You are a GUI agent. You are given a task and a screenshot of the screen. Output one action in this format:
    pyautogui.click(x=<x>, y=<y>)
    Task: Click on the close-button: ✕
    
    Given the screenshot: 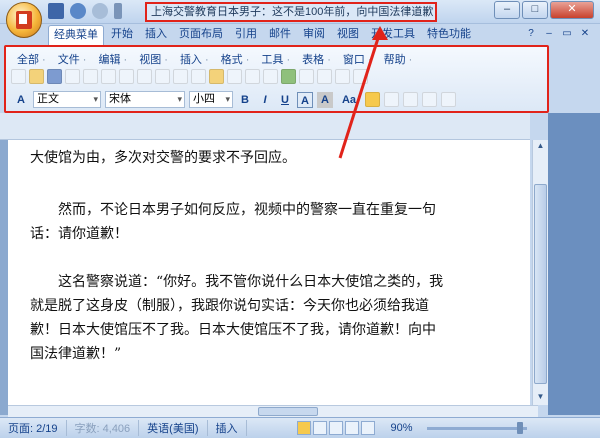 What is the action you would take?
    pyautogui.click(x=572, y=10)
    